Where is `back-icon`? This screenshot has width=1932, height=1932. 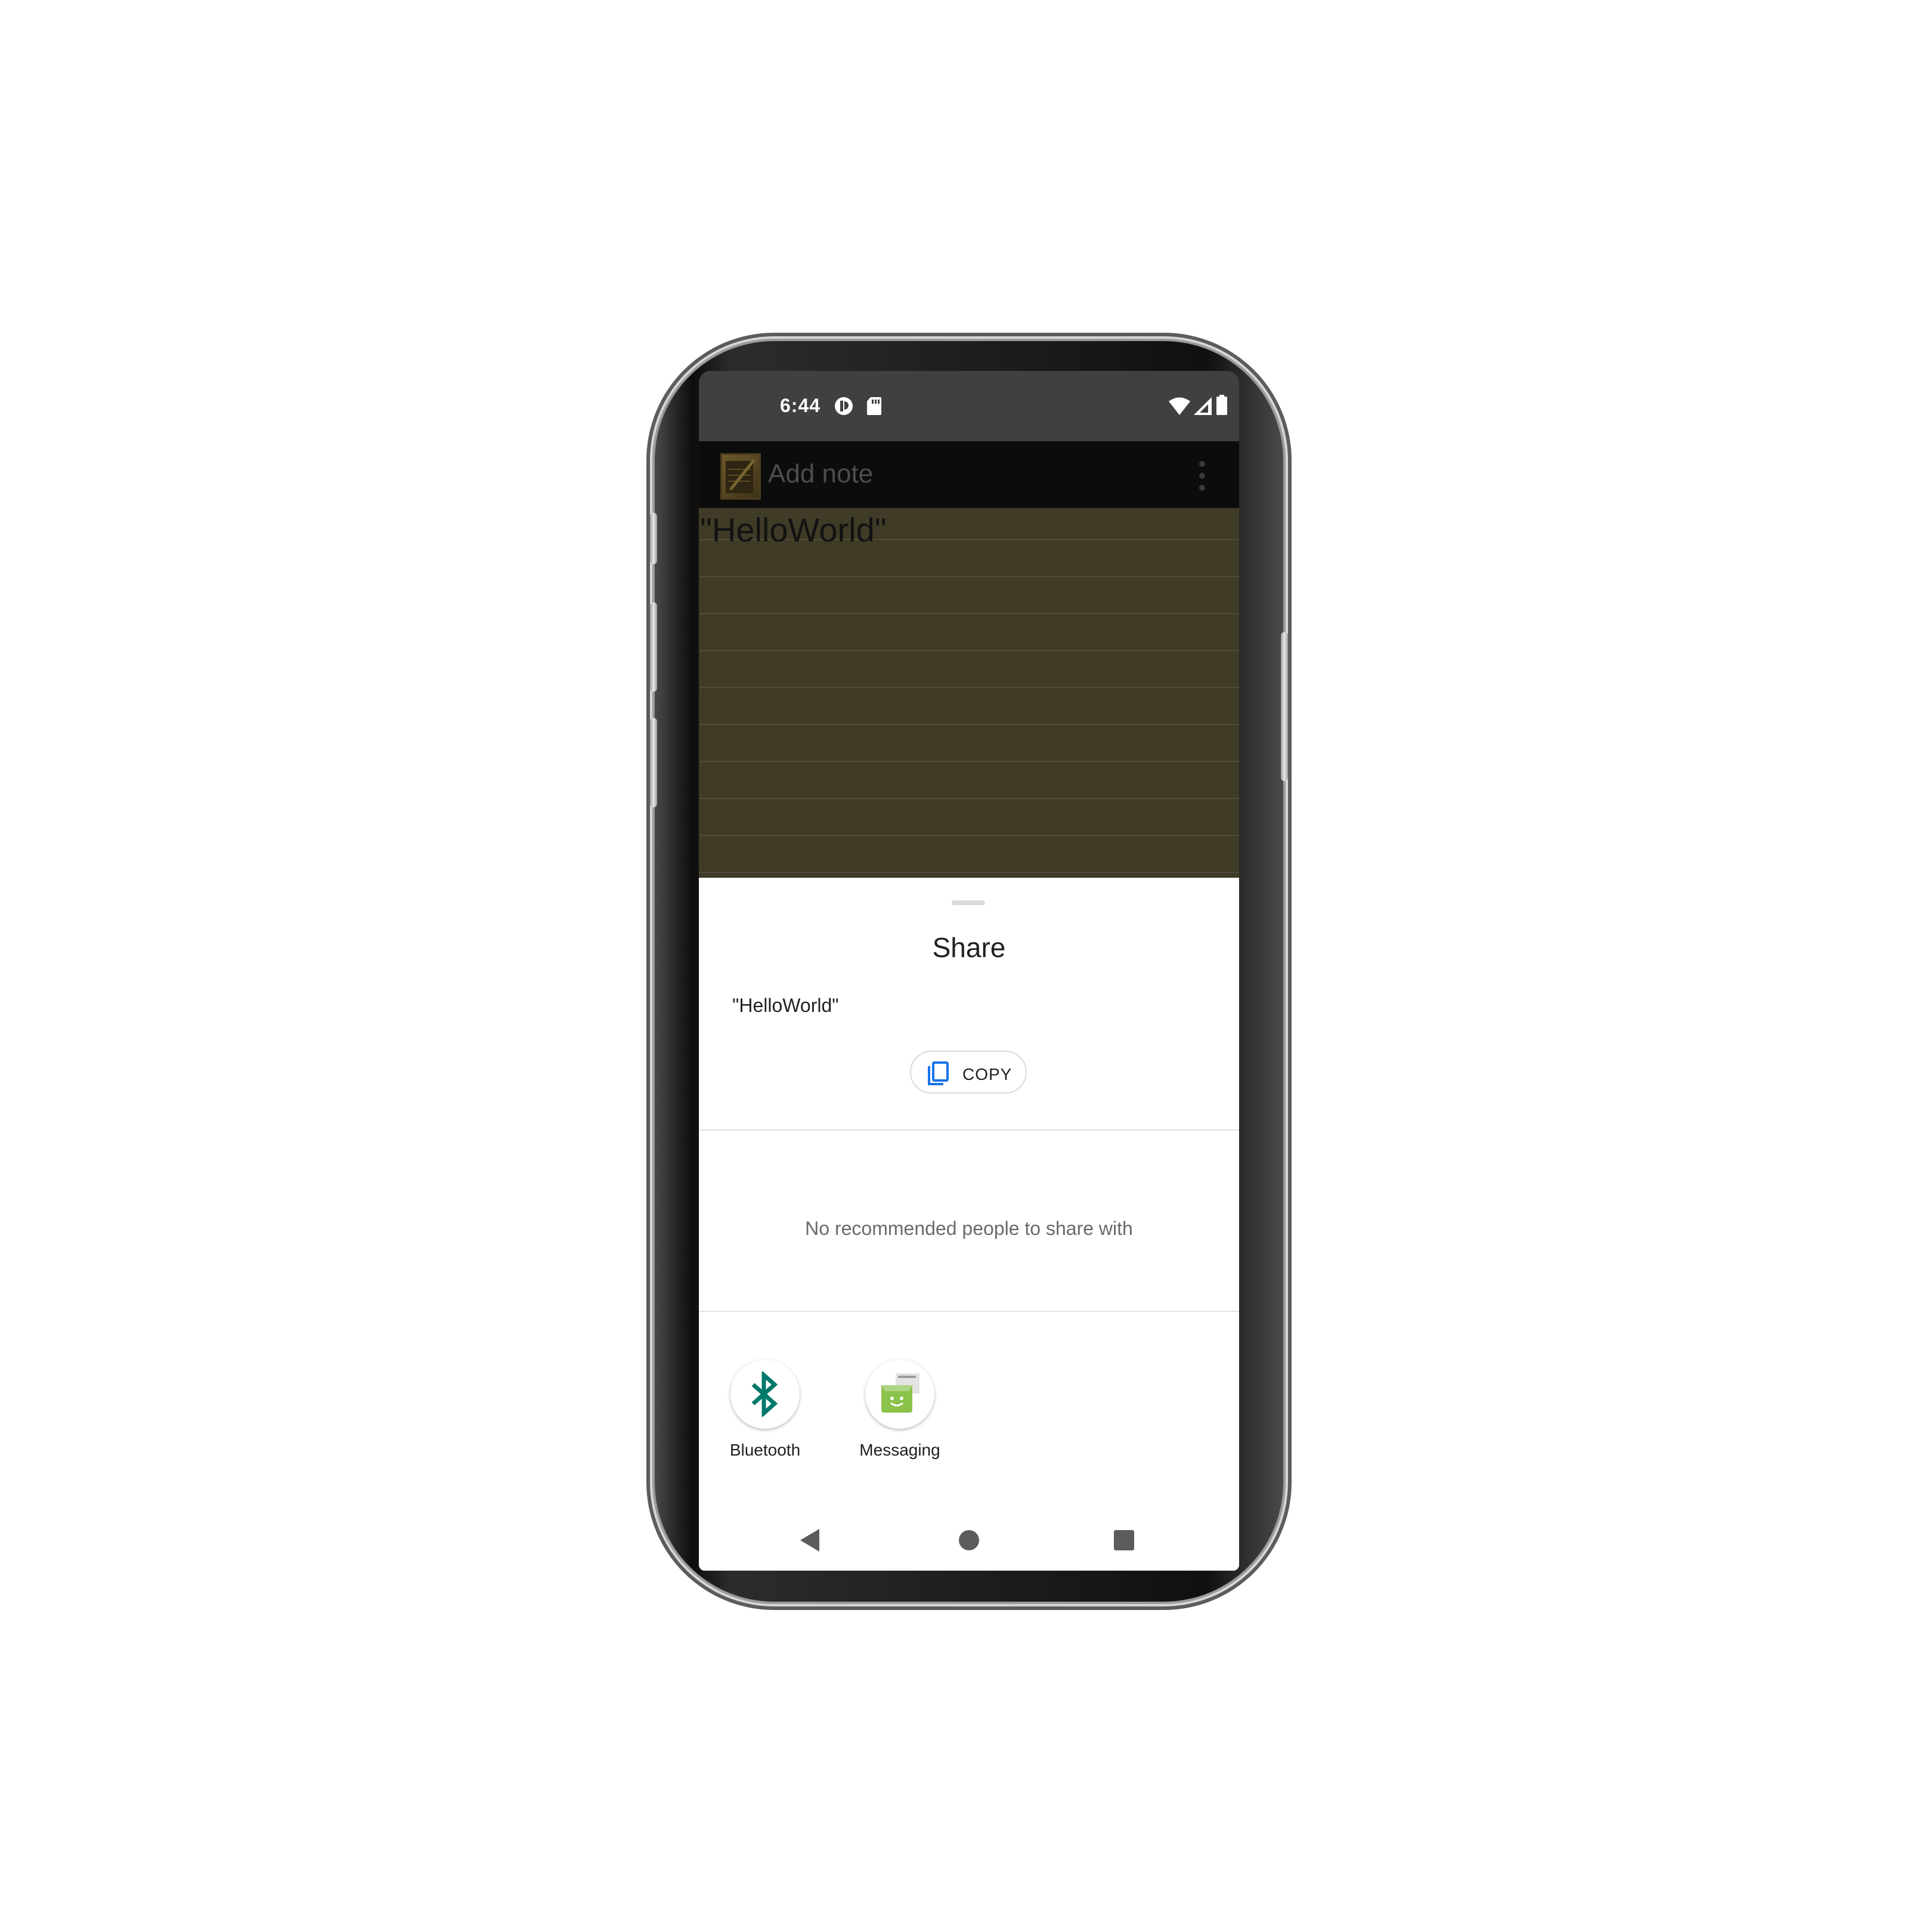
back-icon is located at coordinates (811, 1542).